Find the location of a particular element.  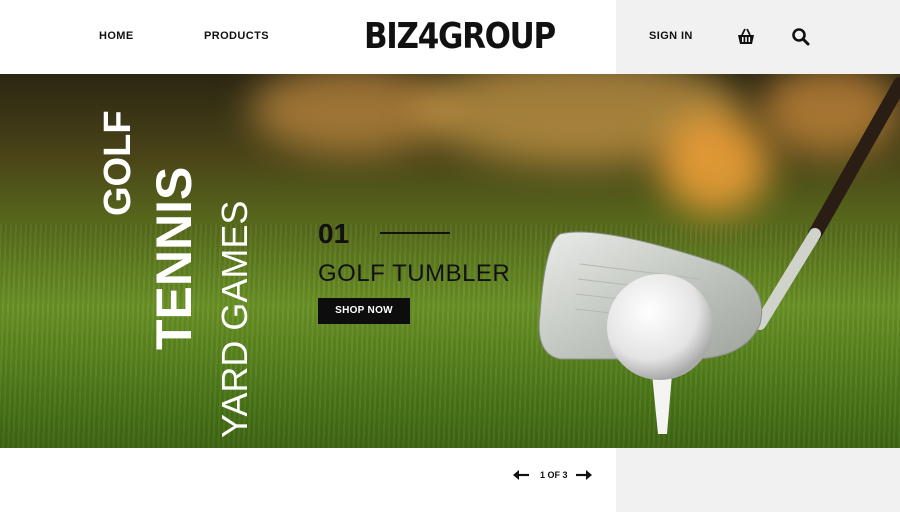

brand-logo: BIZ4GROUP is located at coordinates (460, 36).